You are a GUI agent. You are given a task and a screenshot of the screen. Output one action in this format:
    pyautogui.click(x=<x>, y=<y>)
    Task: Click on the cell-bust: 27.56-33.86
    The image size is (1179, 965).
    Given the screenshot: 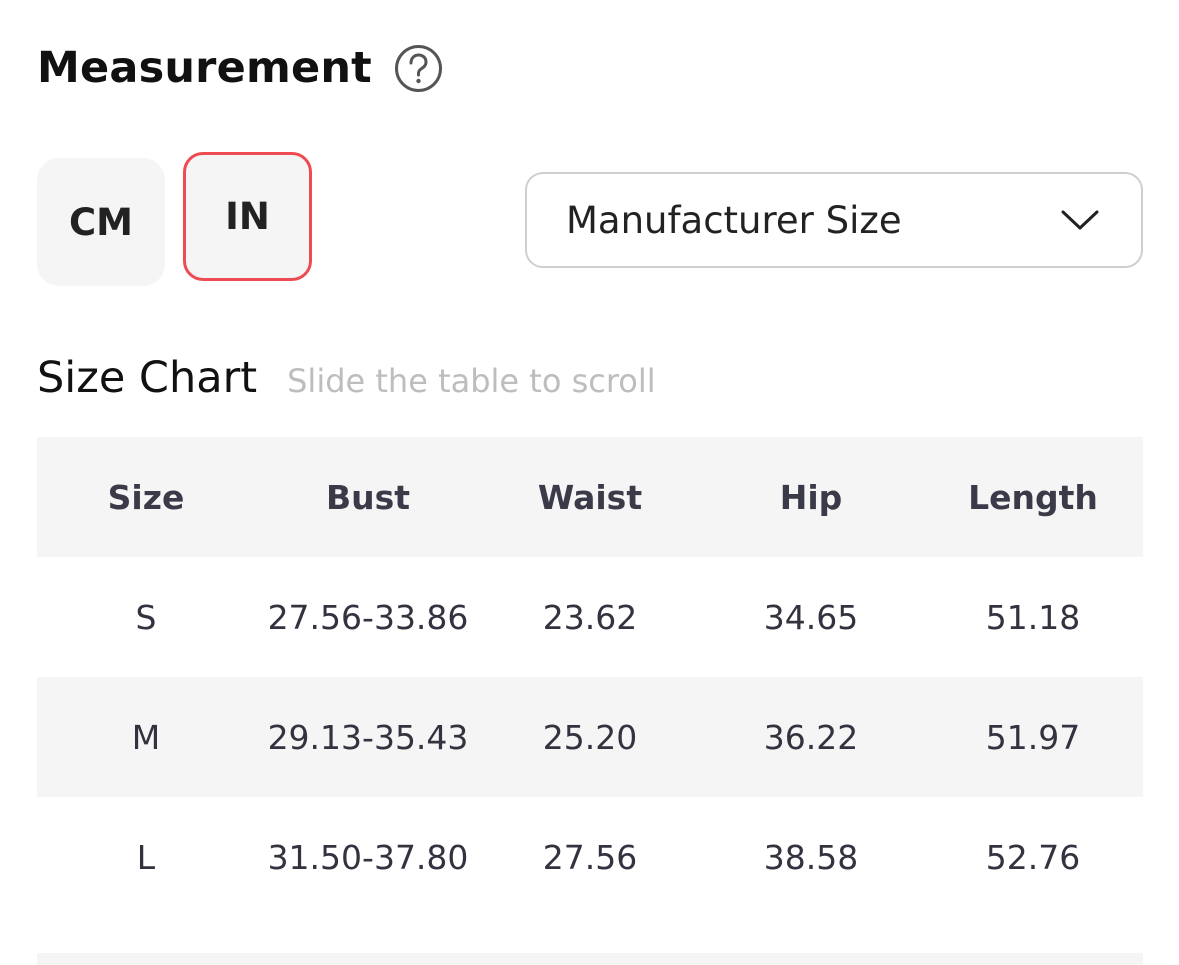 What is the action you would take?
    pyautogui.click(x=368, y=617)
    